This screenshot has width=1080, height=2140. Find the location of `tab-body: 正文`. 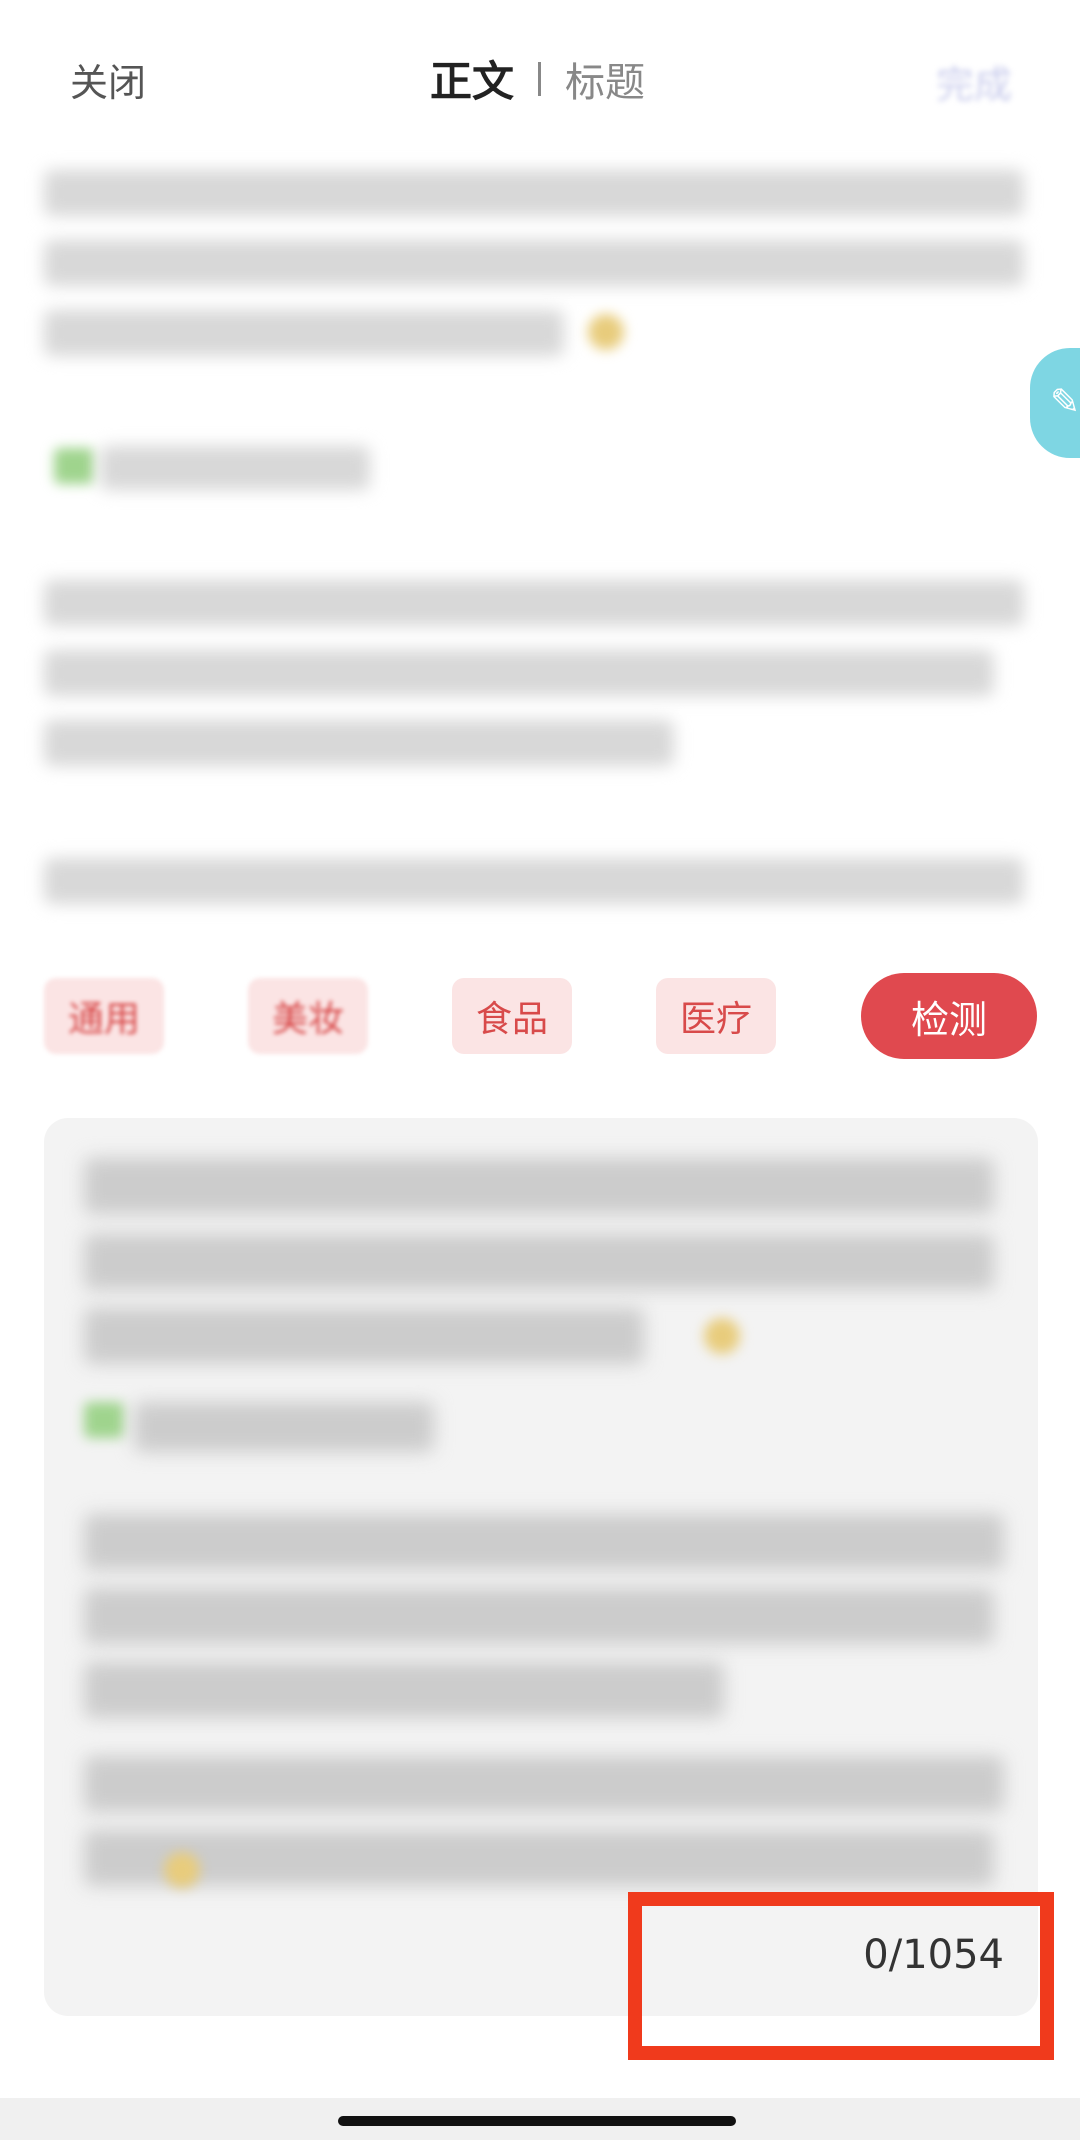

tab-body: 正文 is located at coordinates (472, 78).